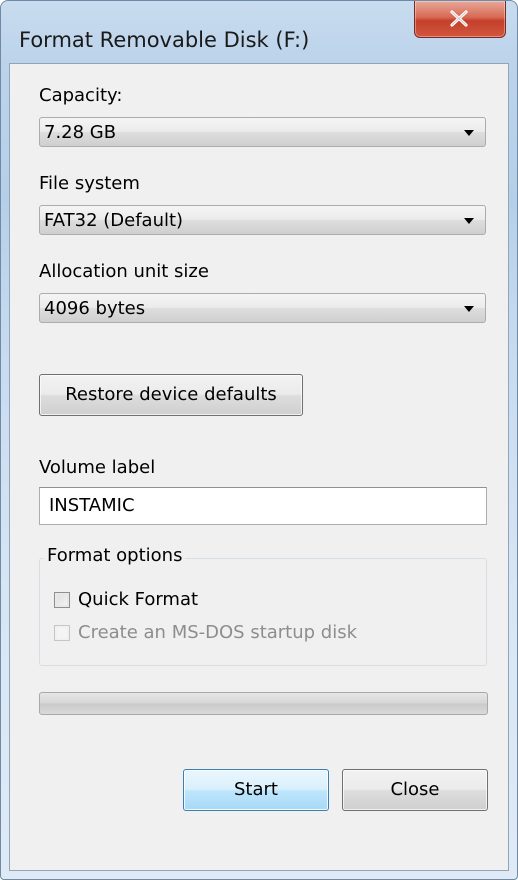 This screenshot has height=880, width=518. I want to click on allocation-unit-dropdown: 4096 bytes, so click(262, 308).